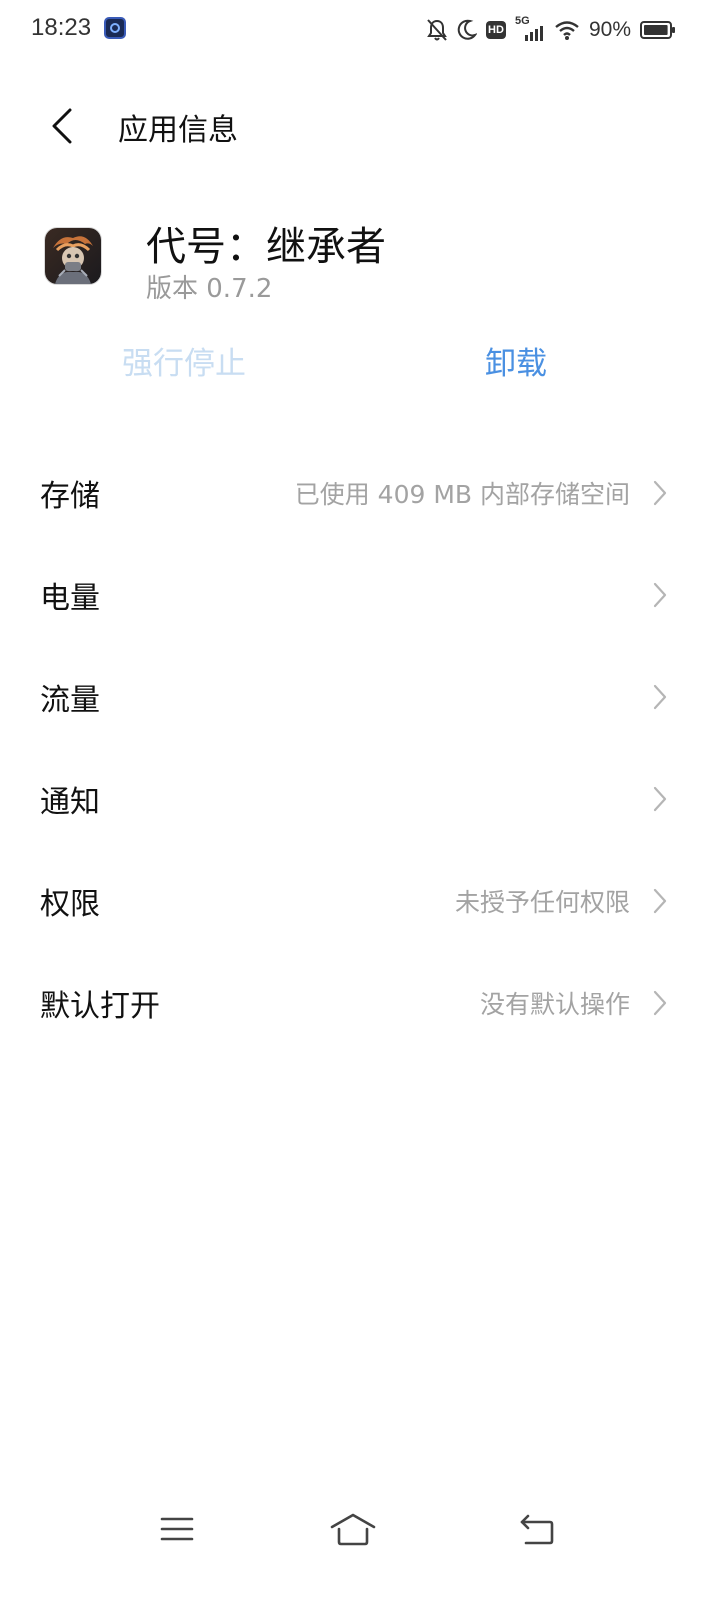 The image size is (720, 1600). I want to click on notification-app-icon, so click(115, 28).